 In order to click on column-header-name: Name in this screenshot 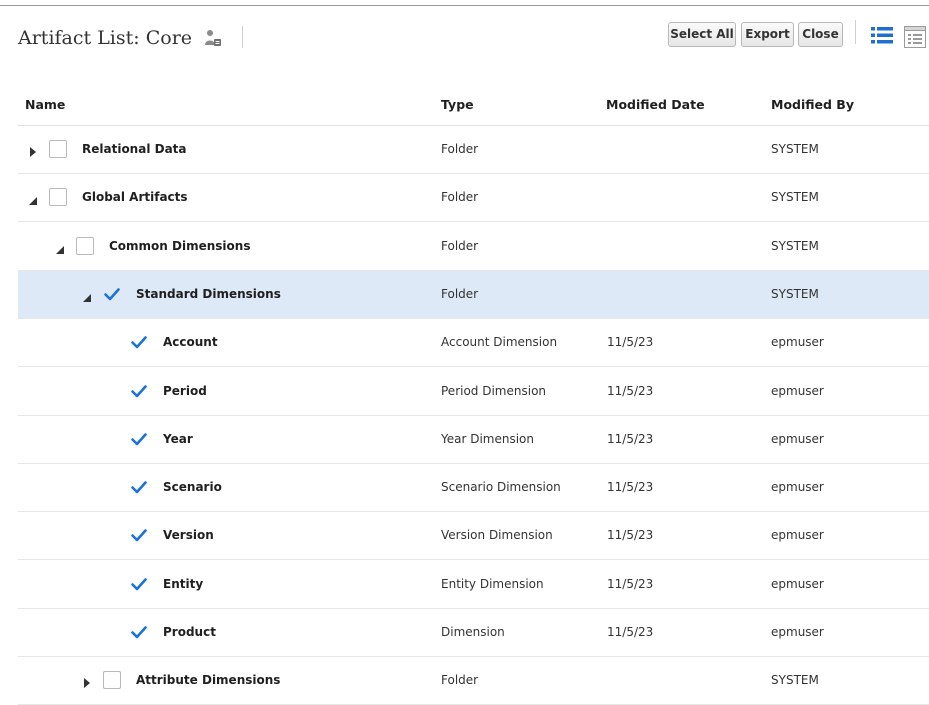, I will do `click(45, 104)`.